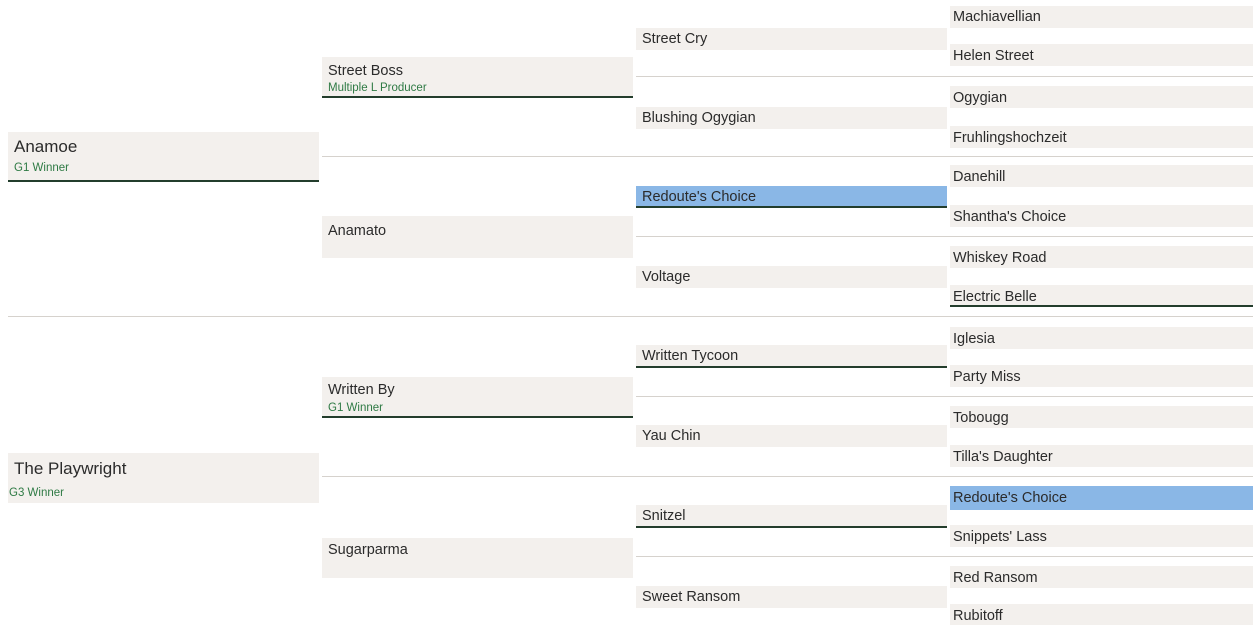 This screenshot has height=625, width=1253. I want to click on pedigree-cell-g4: Danehill, so click(1101, 176).